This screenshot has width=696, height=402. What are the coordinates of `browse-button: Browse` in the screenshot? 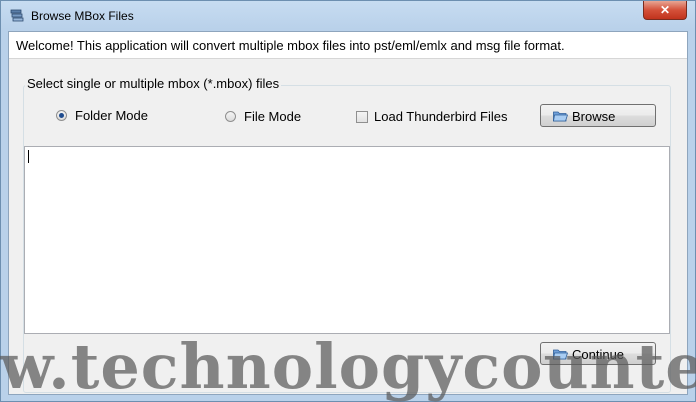 It's located at (598, 115).